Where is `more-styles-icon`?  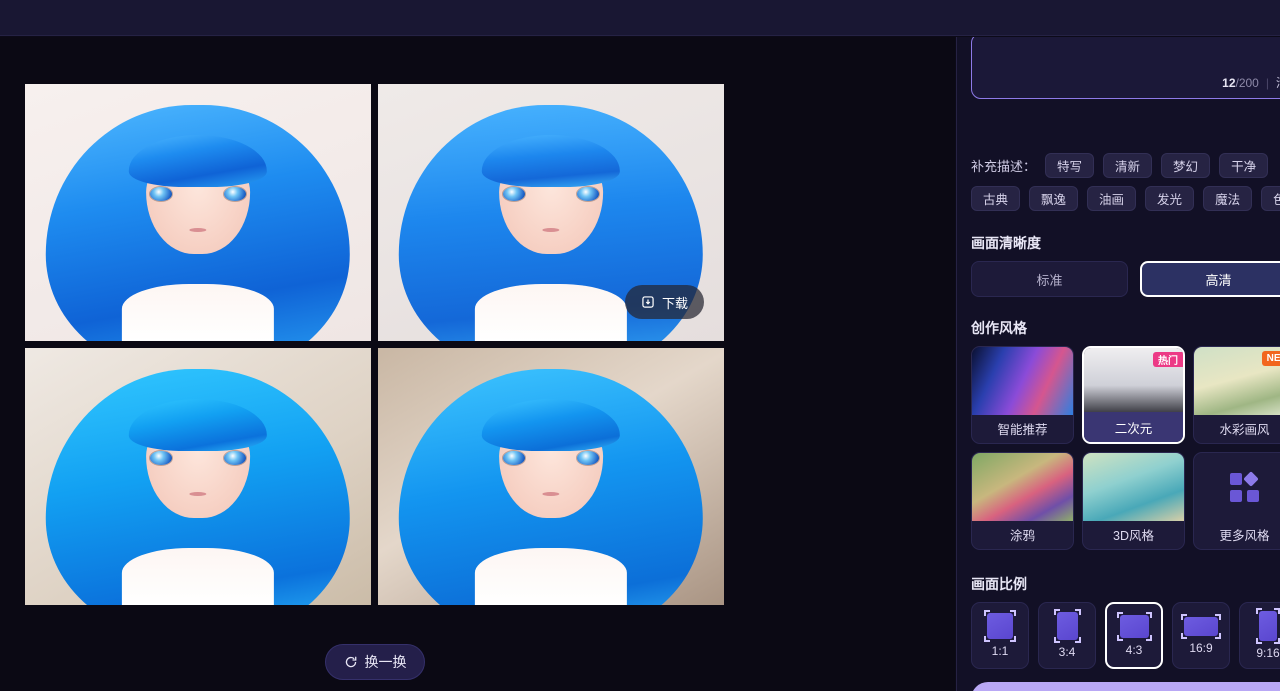
more-styles-icon is located at coordinates (1245, 490).